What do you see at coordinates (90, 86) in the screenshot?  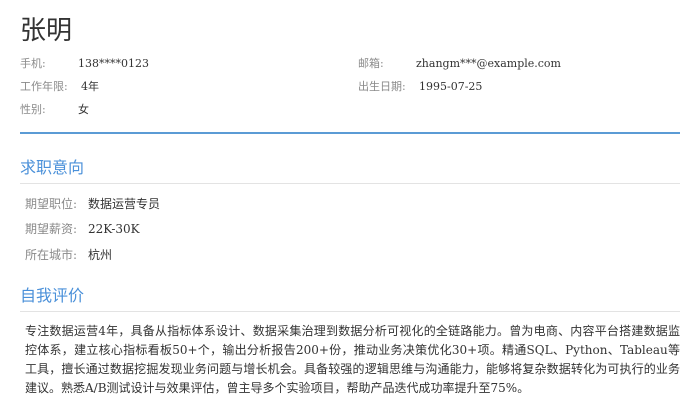 I see `experience-value: 4年` at bounding box center [90, 86].